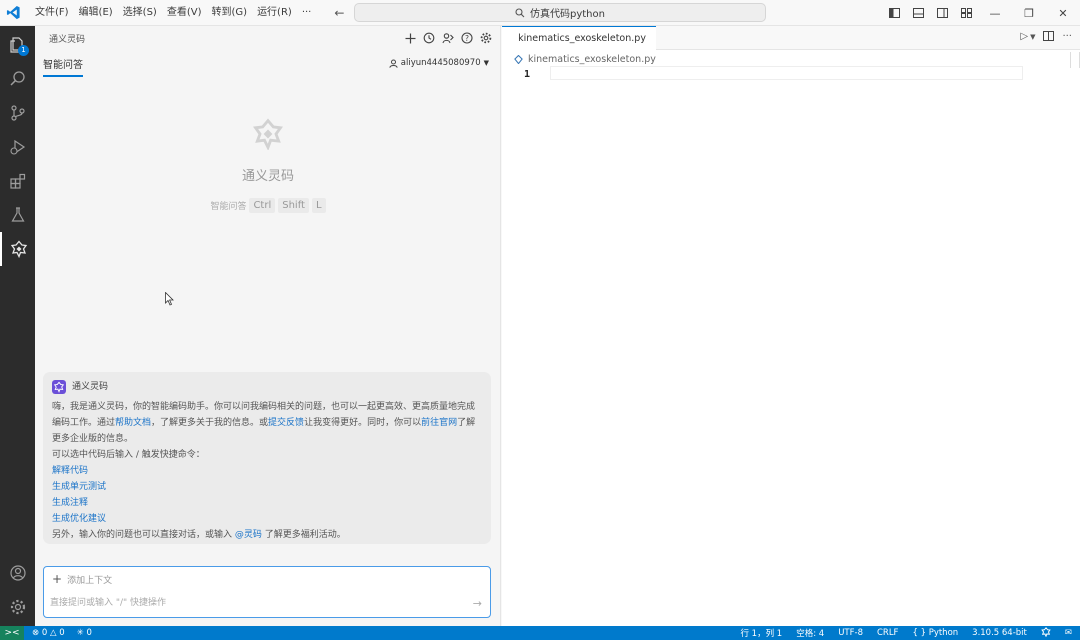 The image size is (1080, 640). I want to click on footer-line: 另外，输入你的问题也可以直接对话，或输入 @灵码 了解更多福利活动。, so click(267, 535).